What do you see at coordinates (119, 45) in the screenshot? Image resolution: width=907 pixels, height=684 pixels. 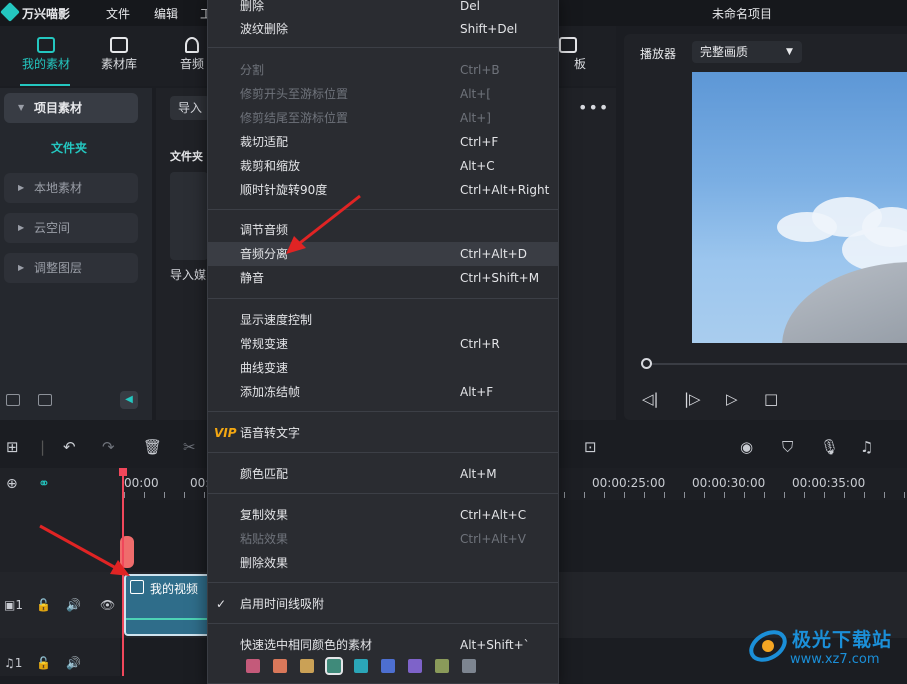 I see `library-icon` at bounding box center [119, 45].